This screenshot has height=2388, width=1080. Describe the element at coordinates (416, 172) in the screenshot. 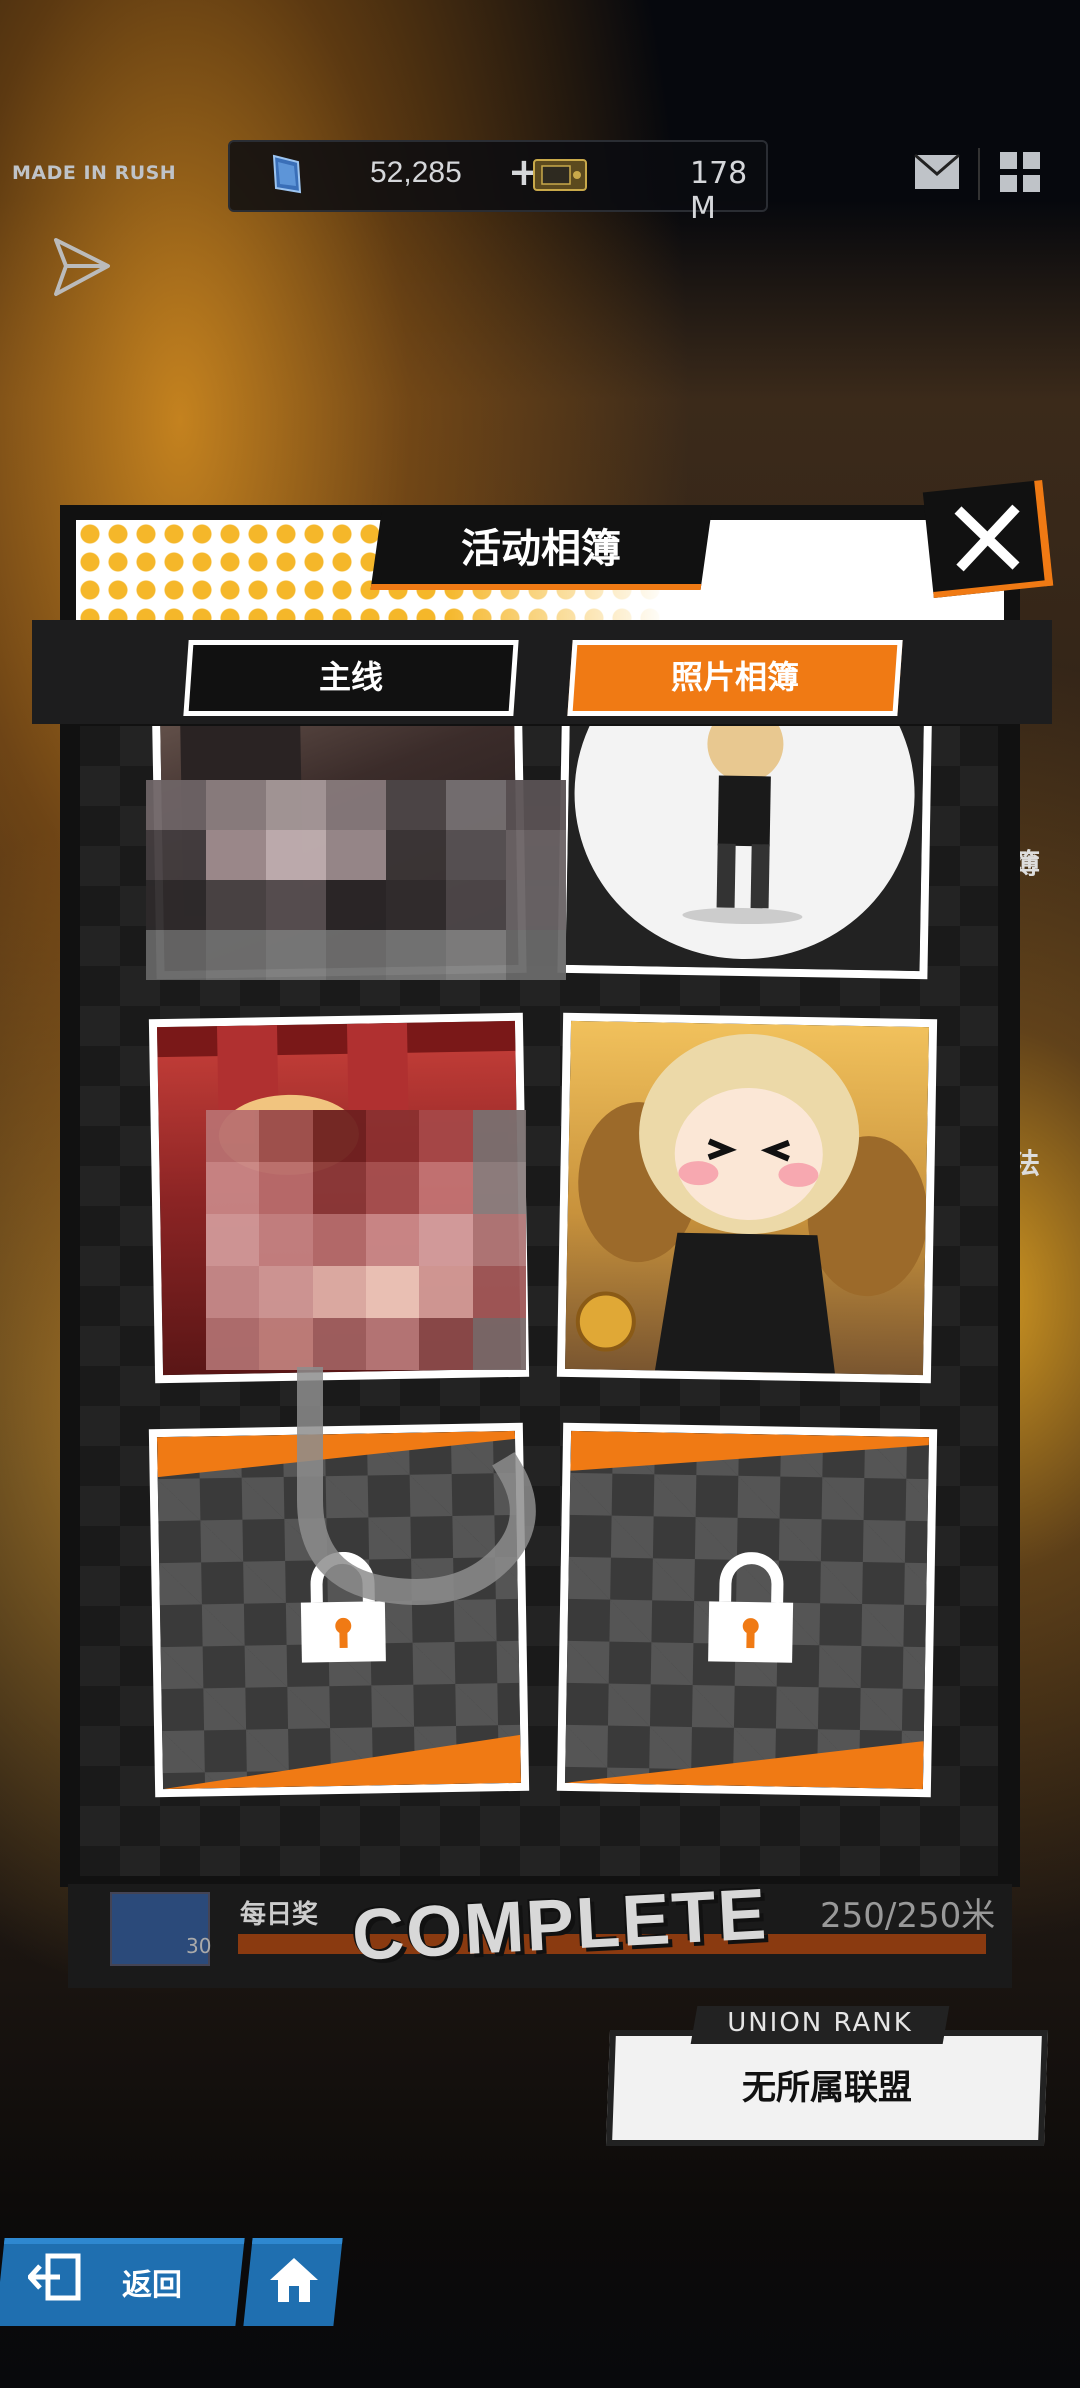

I see `gem-count: 52,285` at that location.